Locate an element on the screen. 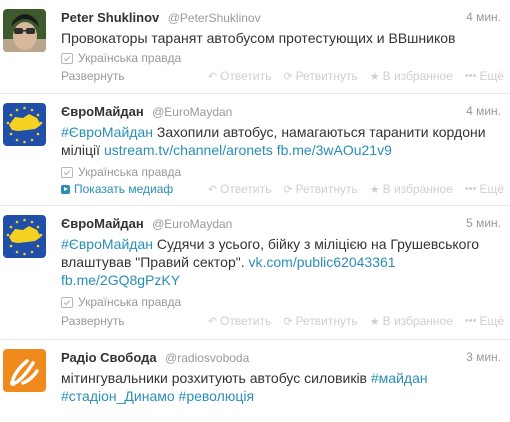  url-link: vk.com/public62043361 is located at coordinates (321, 262).